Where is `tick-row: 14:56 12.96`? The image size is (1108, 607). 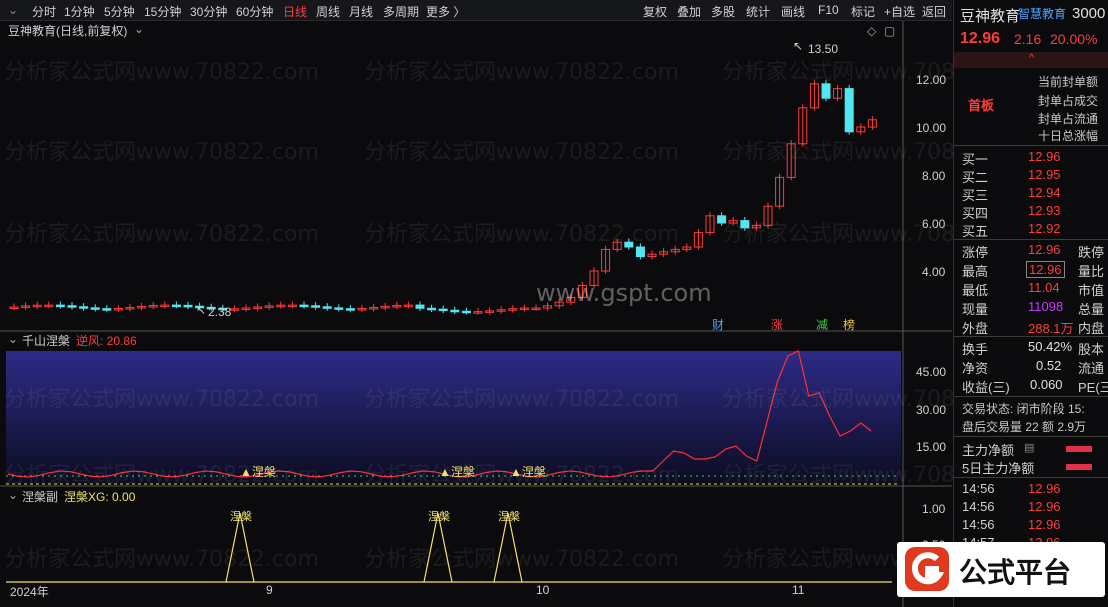
tick-row: 14:56 12.96 is located at coordinates (1035, 526).